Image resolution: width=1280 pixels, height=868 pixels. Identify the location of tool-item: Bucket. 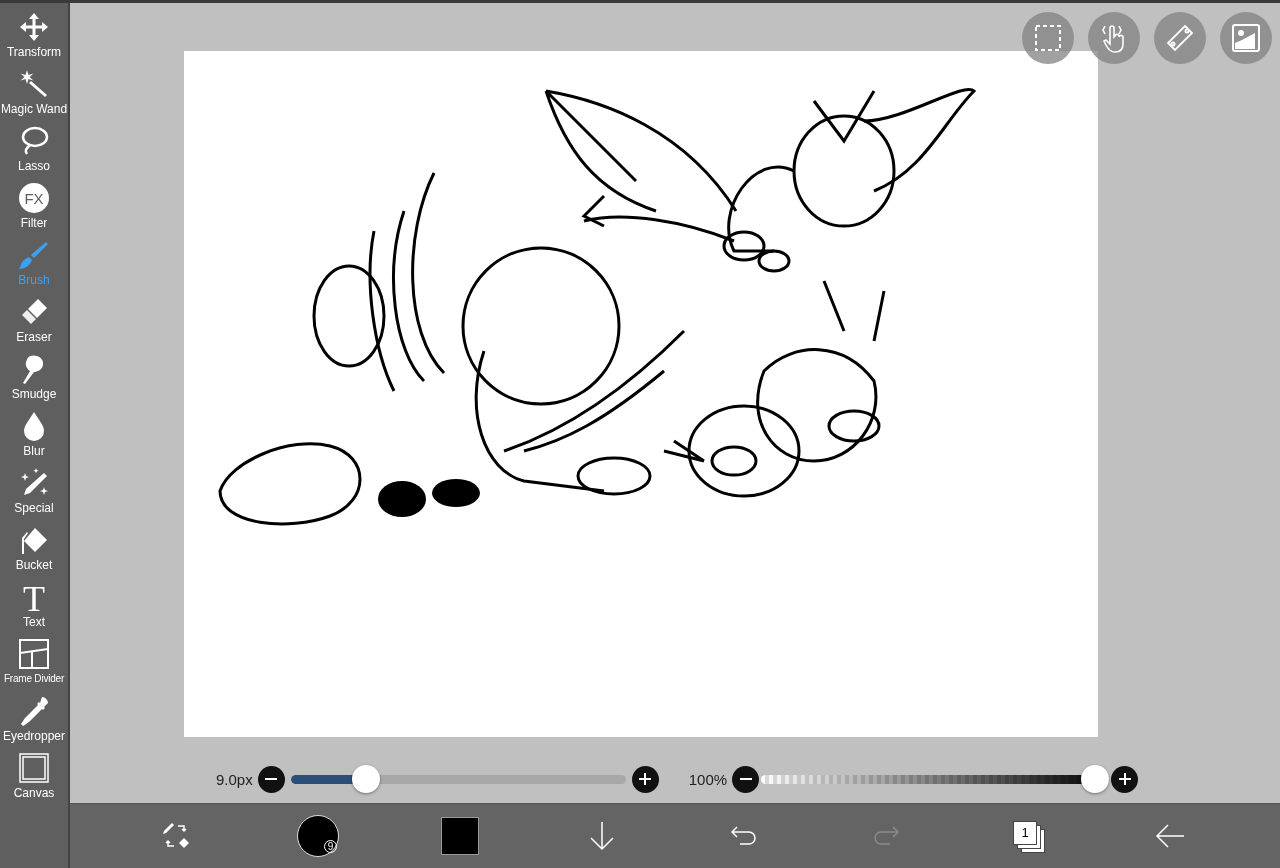
(34, 552).